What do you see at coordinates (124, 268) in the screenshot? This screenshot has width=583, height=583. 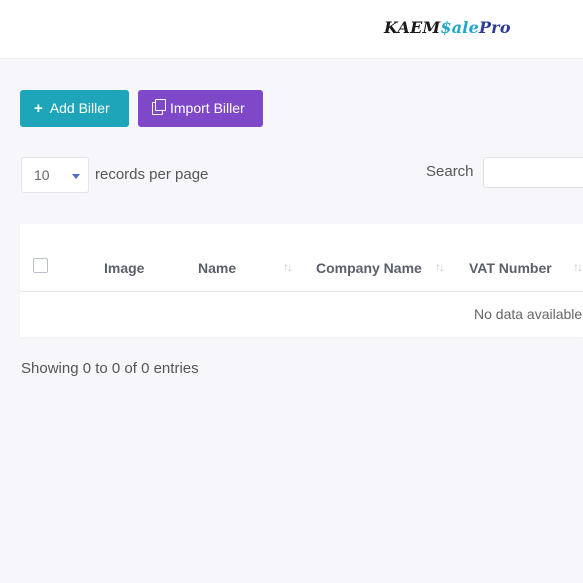 I see `column-header-image: Image` at bounding box center [124, 268].